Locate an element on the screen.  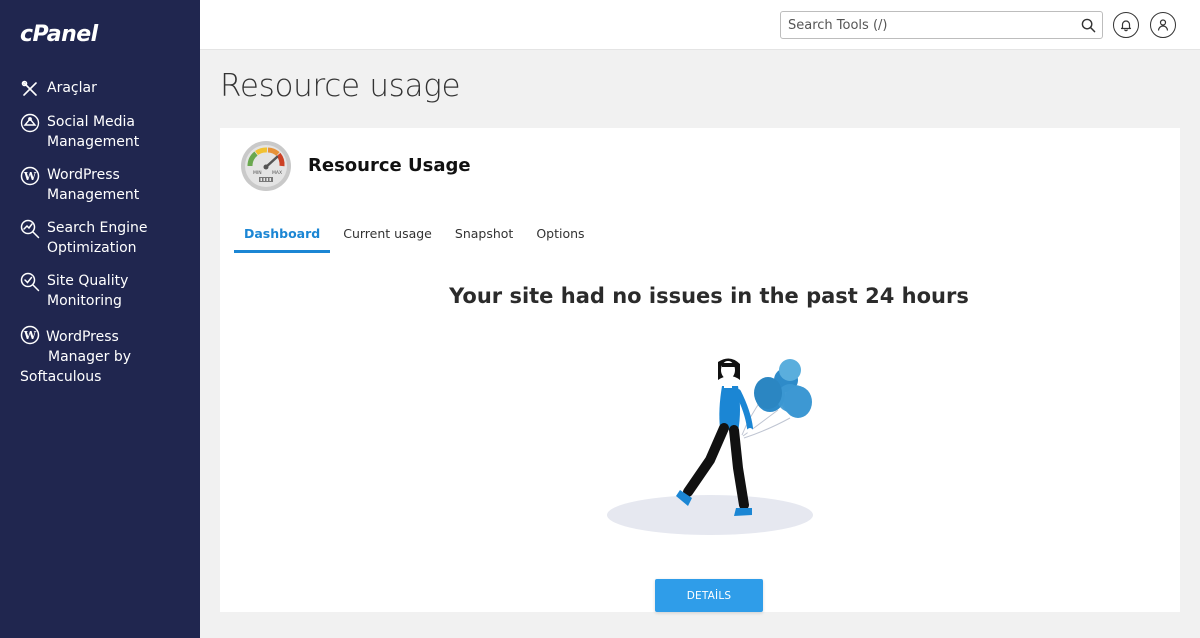
sidebar-item-label: Site Quality Monitoring is located at coordinates (88, 291).